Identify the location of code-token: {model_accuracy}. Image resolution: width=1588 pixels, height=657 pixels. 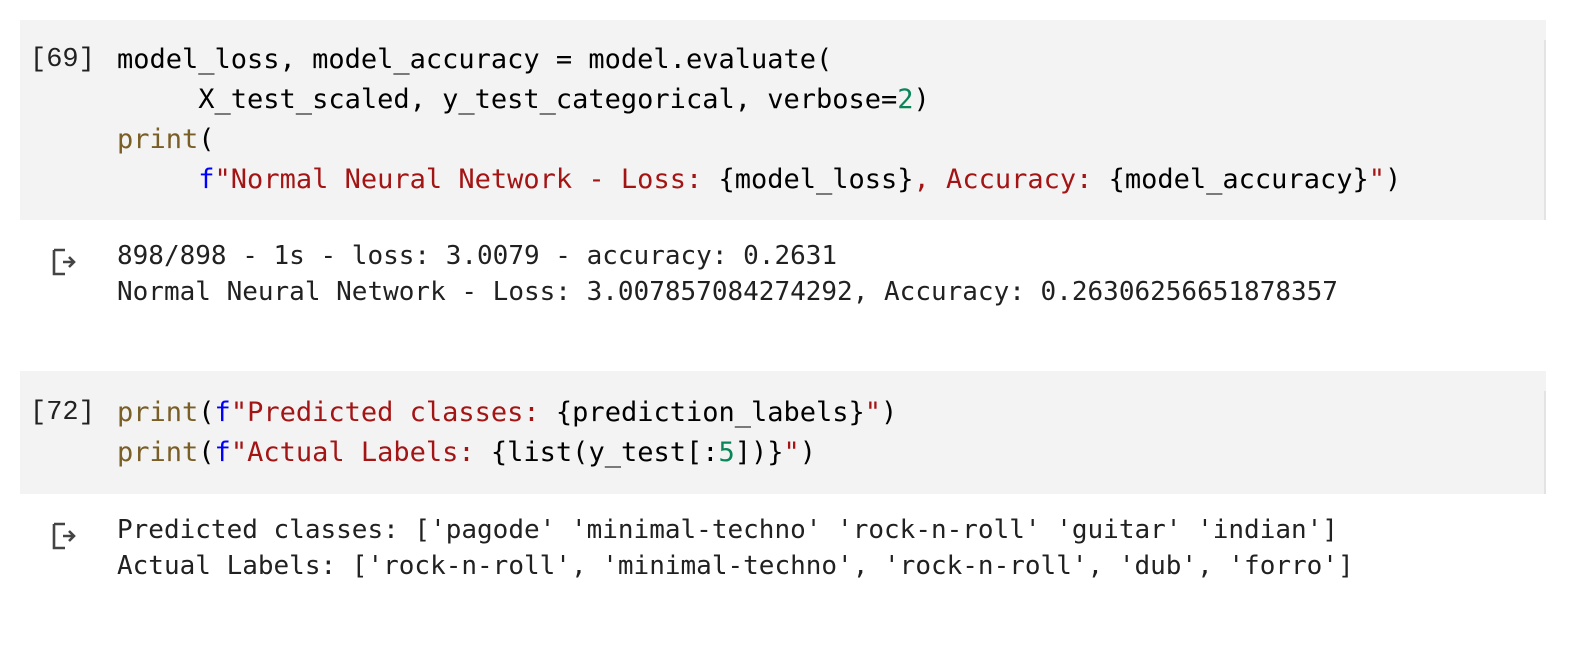
(1238, 179).